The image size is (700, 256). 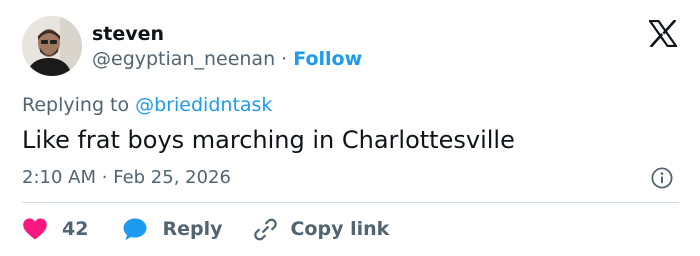 I want to click on link-icon, so click(x=266, y=229).